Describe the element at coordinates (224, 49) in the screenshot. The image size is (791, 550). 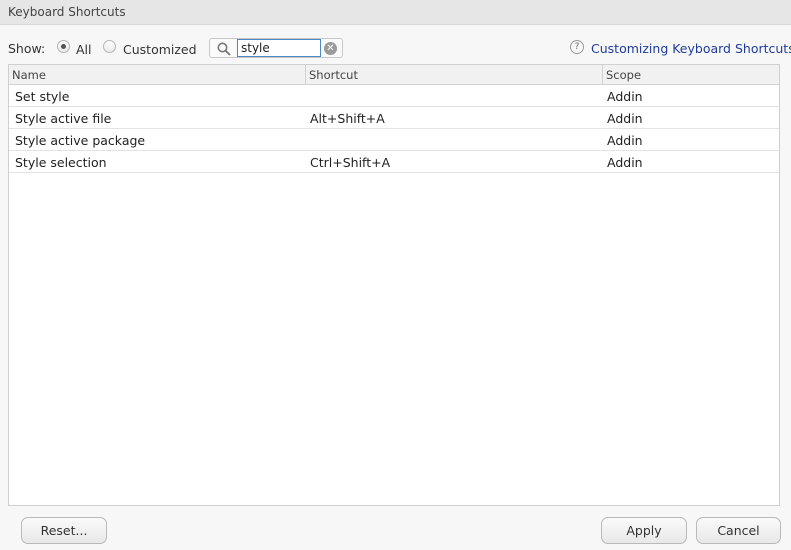
I see `search-icon` at that location.